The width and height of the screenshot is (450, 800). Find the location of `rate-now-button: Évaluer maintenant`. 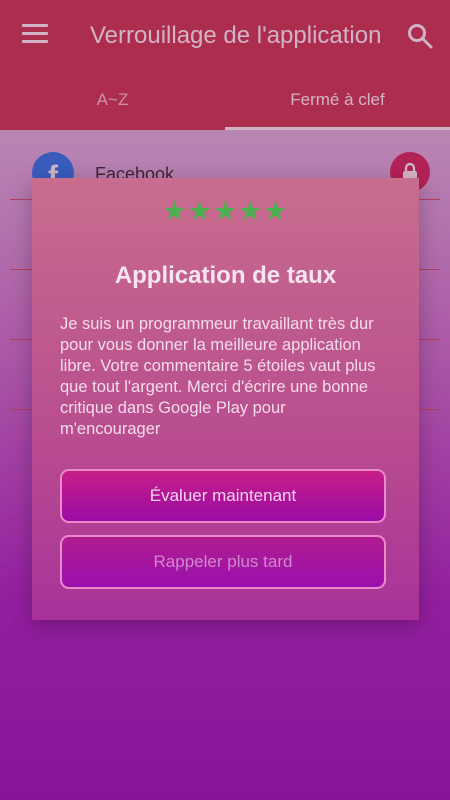

rate-now-button: Évaluer maintenant is located at coordinates (223, 496).